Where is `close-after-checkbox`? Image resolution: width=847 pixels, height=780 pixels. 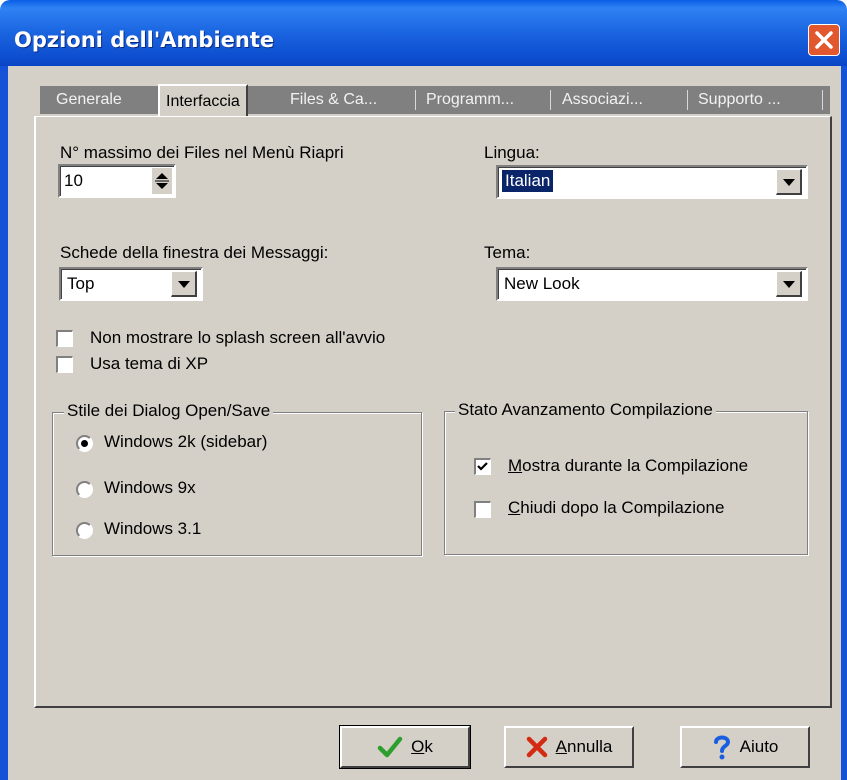 close-after-checkbox is located at coordinates (482, 509).